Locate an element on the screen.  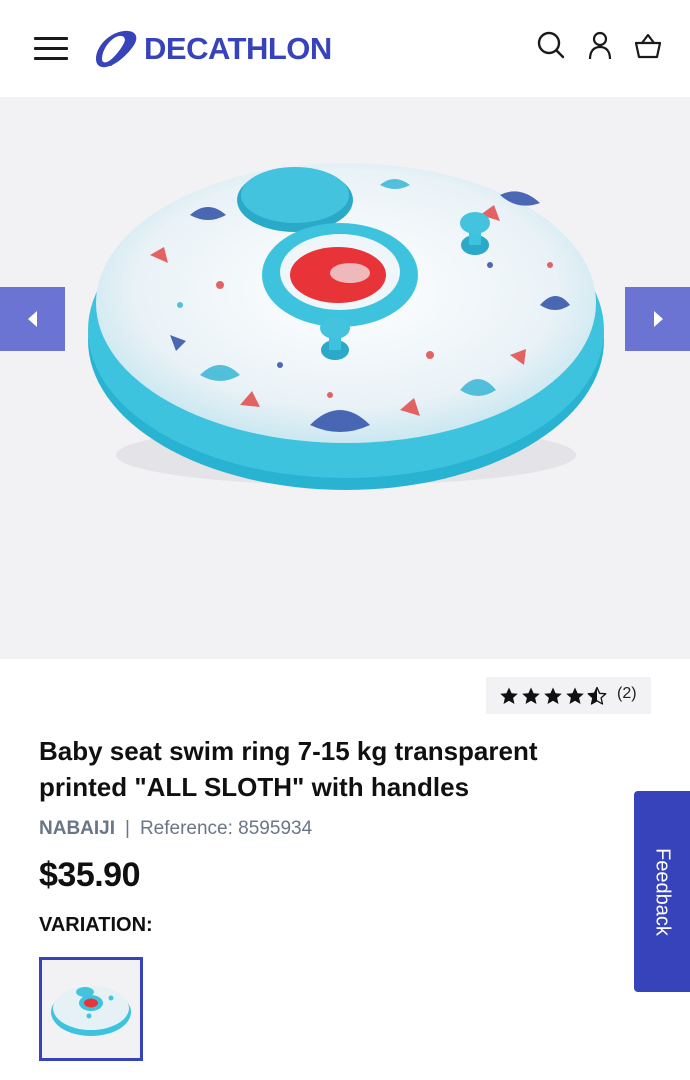
feedback-tab: Feedback is located at coordinates (662, 891).